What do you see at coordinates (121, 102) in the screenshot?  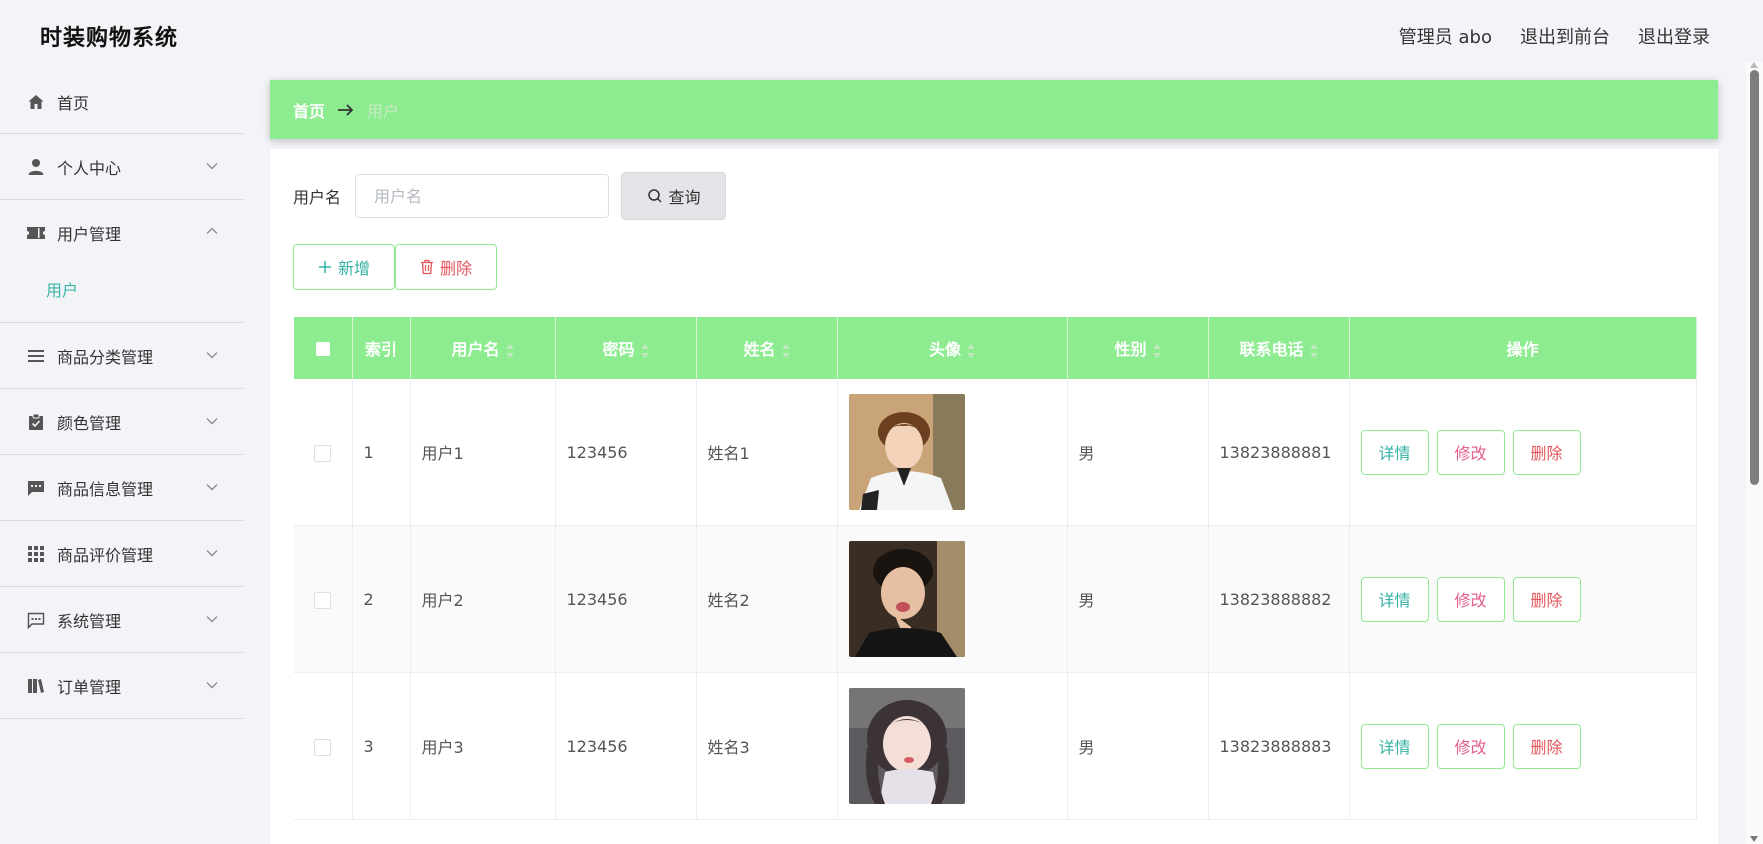 I see `sidebar-item-home: 首页` at bounding box center [121, 102].